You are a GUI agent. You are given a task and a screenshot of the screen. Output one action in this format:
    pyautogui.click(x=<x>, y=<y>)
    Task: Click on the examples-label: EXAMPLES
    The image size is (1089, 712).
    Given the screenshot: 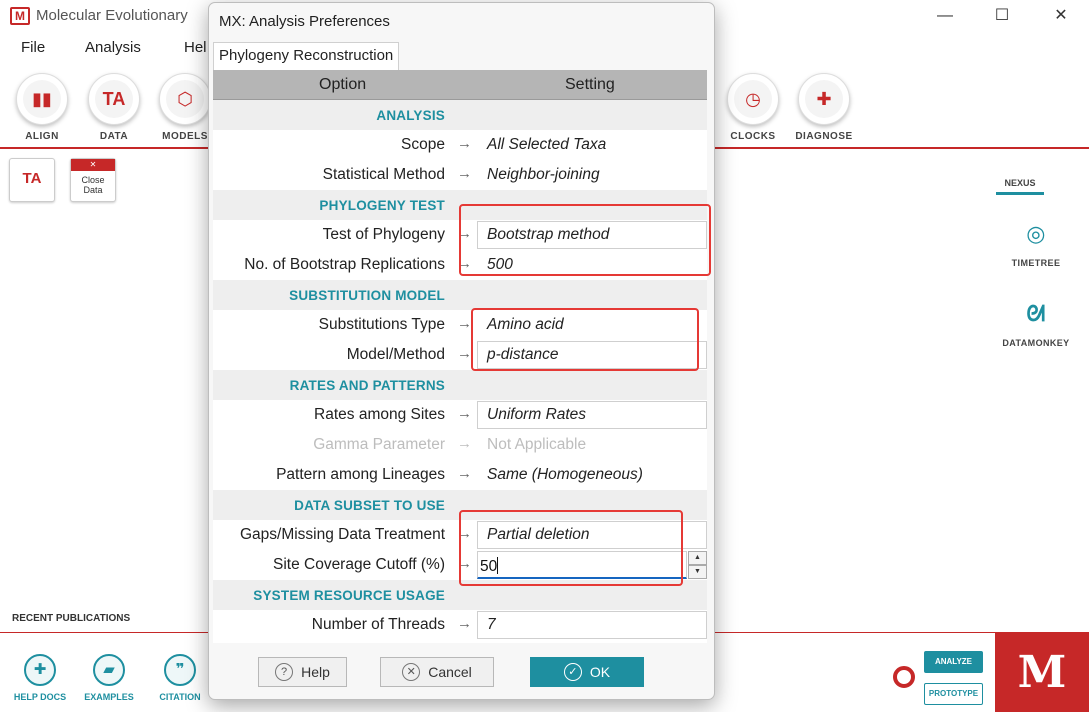 What is the action you would take?
    pyautogui.click(x=109, y=697)
    